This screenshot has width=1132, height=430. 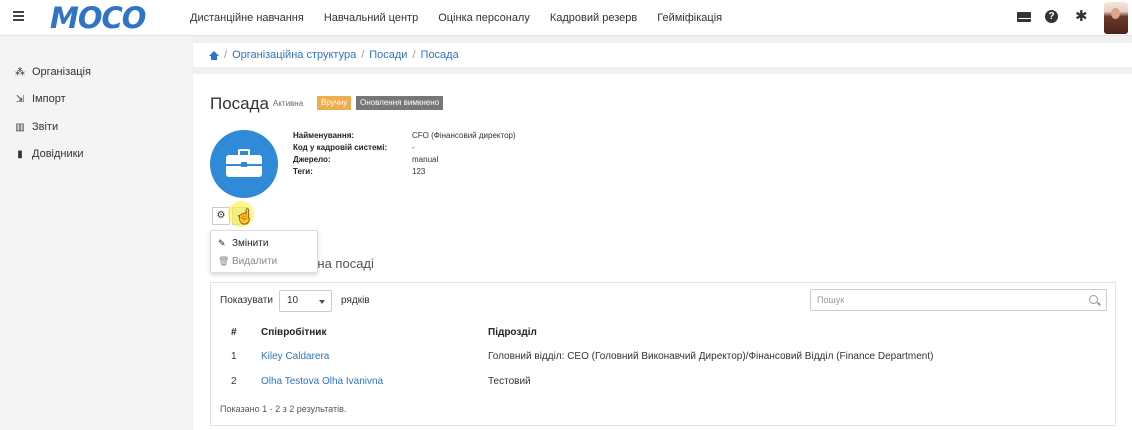 What do you see at coordinates (1116, 18) in the screenshot?
I see `user-avatar` at bounding box center [1116, 18].